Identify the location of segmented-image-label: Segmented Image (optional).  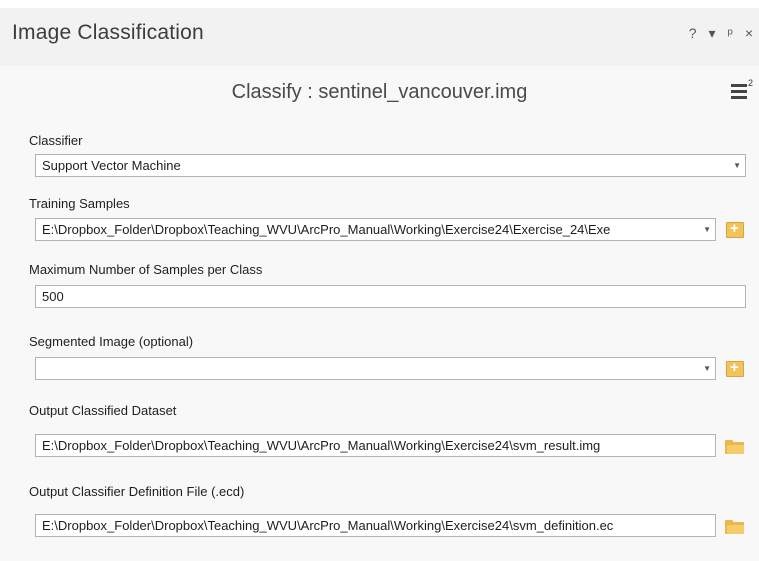
(111, 341).